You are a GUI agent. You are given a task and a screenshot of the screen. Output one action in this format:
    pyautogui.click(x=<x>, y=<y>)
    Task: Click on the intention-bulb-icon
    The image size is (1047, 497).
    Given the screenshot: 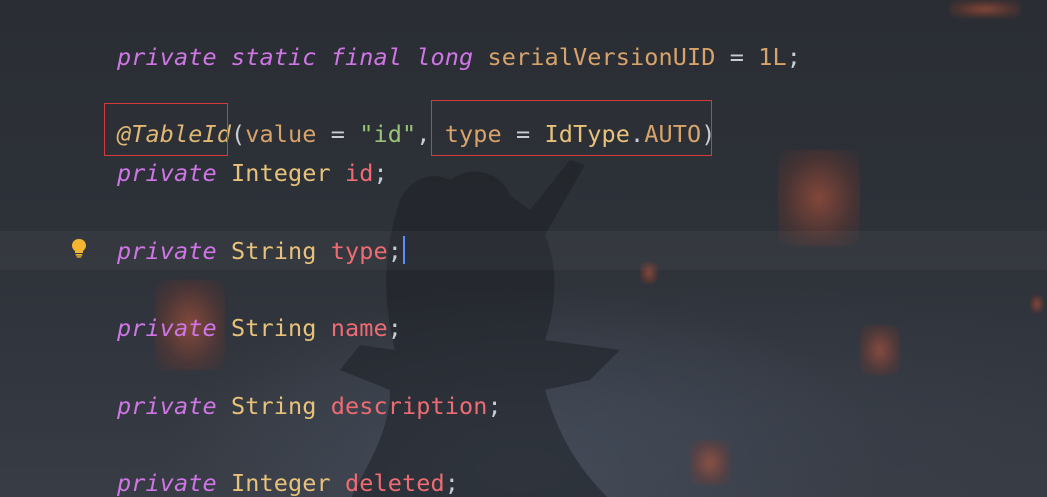 What is the action you would take?
    pyautogui.click(x=79, y=248)
    